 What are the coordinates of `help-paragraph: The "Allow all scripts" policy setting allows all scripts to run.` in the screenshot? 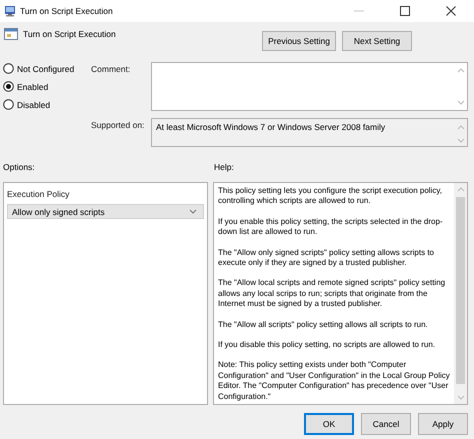 It's located at (323, 325).